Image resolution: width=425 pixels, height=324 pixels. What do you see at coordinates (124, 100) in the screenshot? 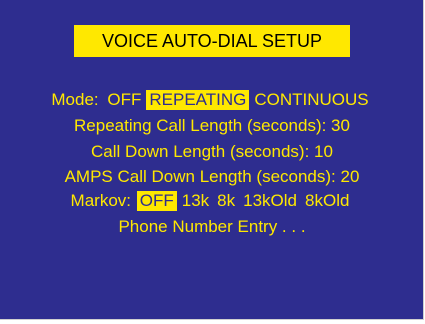
I see `mode-option-off: OFF` at bounding box center [124, 100].